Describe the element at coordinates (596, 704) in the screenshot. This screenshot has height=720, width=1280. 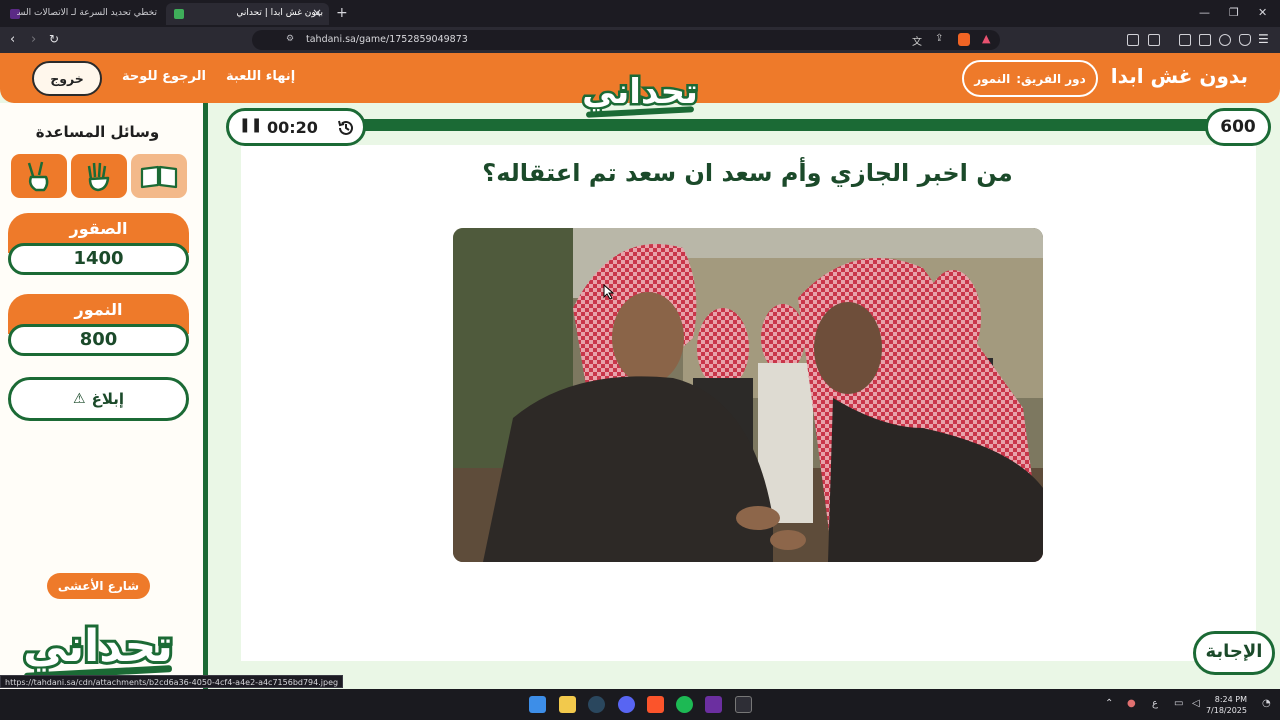
I see `steam-icon` at that location.